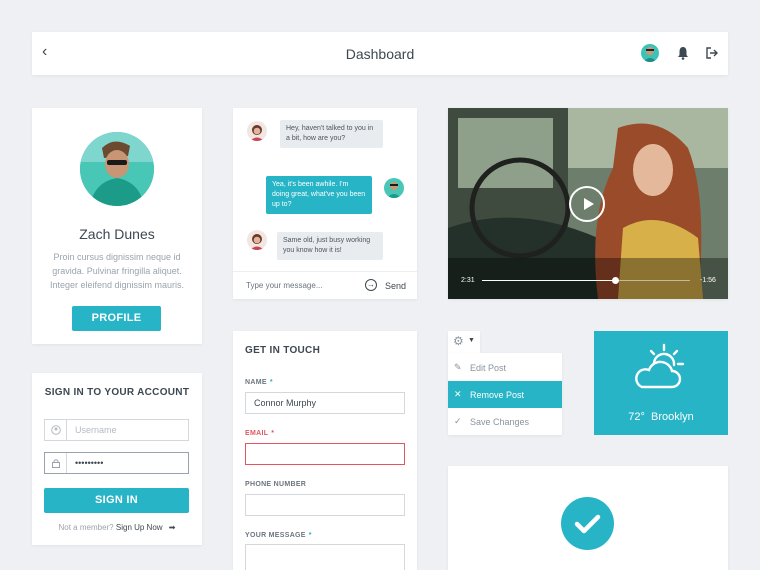  Describe the element at coordinates (116, 500) in the screenshot. I see `signin-button: SIGN IN` at that location.